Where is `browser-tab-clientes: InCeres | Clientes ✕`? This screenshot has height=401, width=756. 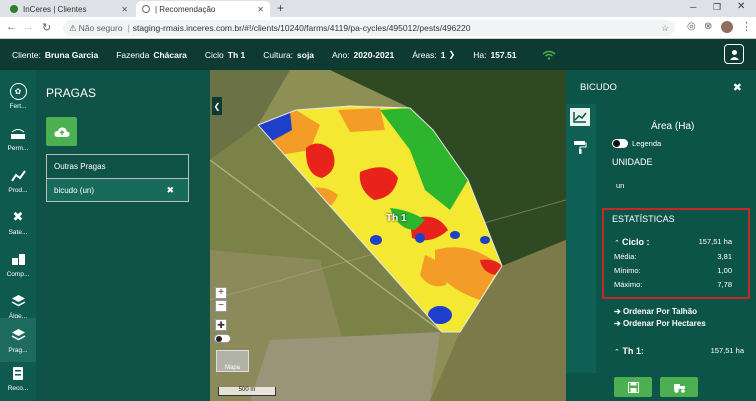
browser-tab-clientes: InCeres | Clientes ✕ is located at coordinates (69, 9).